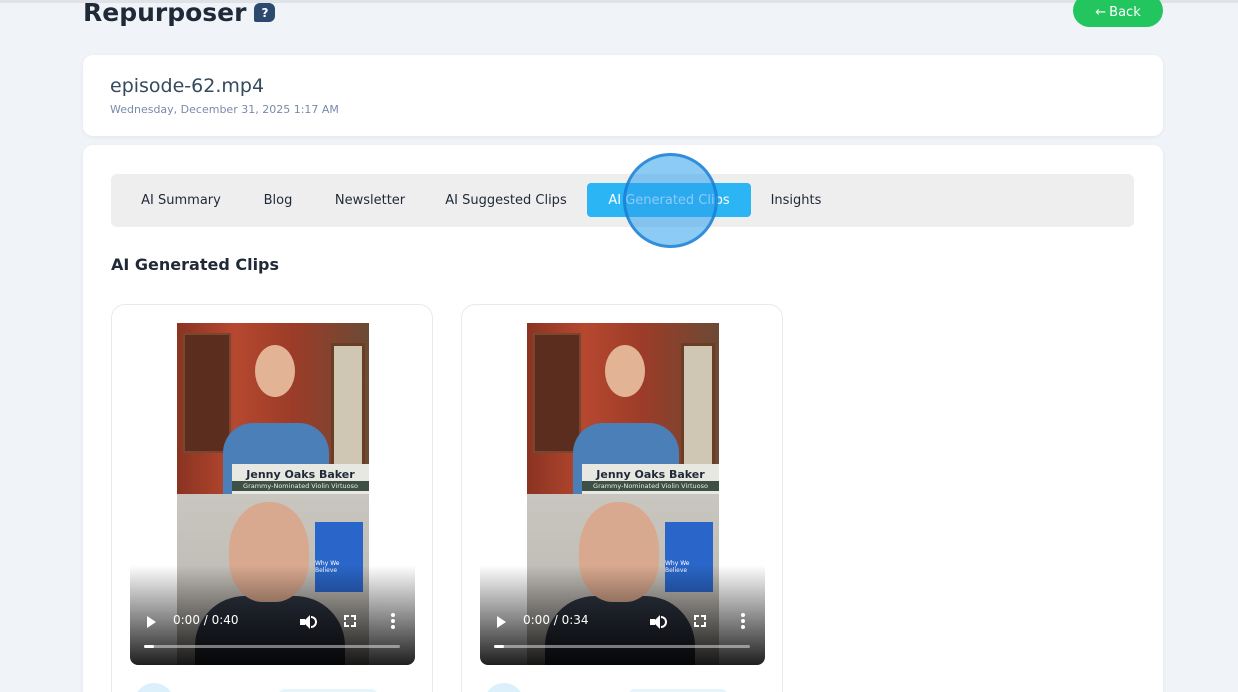  I want to click on back-button-label: Back, so click(1125, 12).